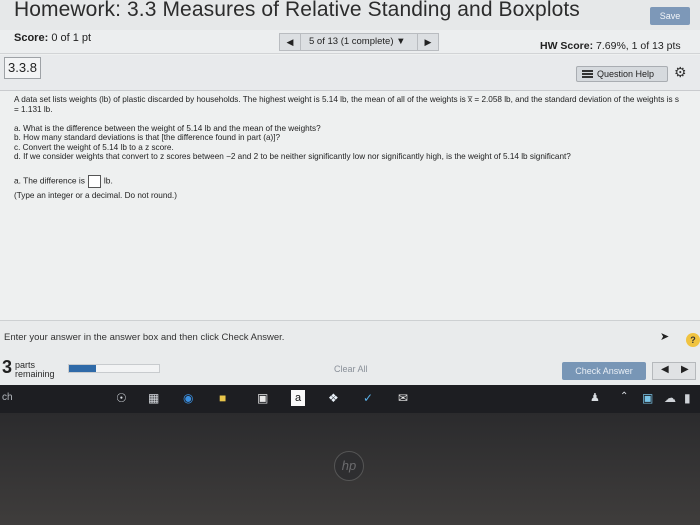  I want to click on chevron-up-icon: ⌃, so click(624, 396).